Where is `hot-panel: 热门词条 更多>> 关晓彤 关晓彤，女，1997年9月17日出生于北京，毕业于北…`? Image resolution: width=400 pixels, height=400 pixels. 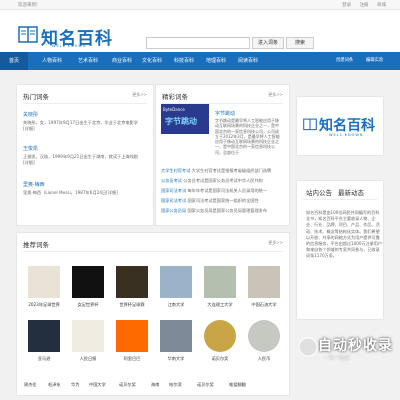 hot-panel: 热门词条 更多>> 关晓彤 关晓彤，女，1997年9月17日出生于北京，毕业于北… is located at coordinates (85, 155).